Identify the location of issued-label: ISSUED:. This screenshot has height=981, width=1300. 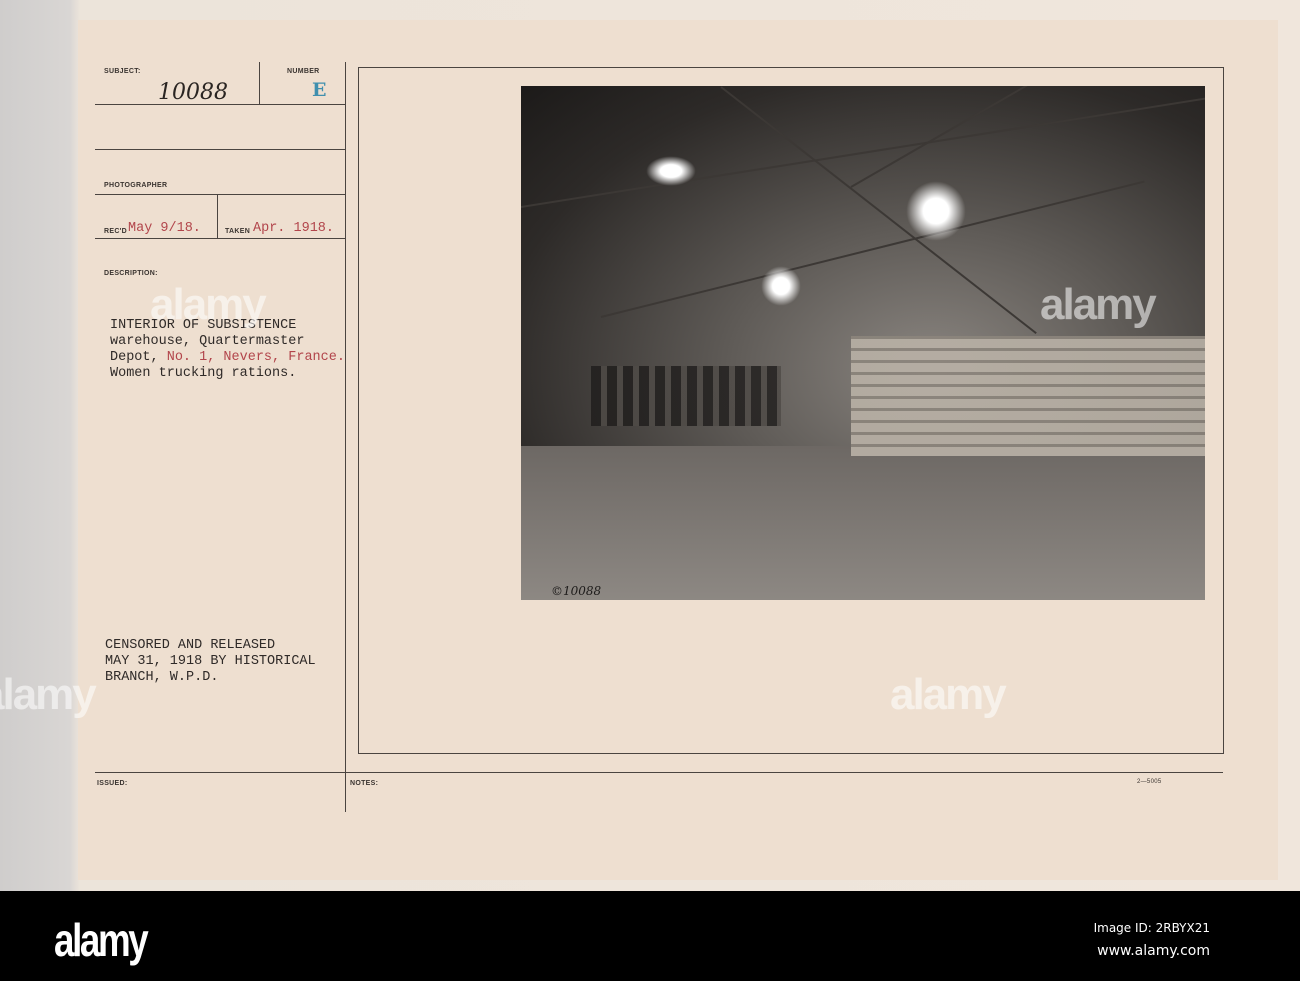
(112, 783).